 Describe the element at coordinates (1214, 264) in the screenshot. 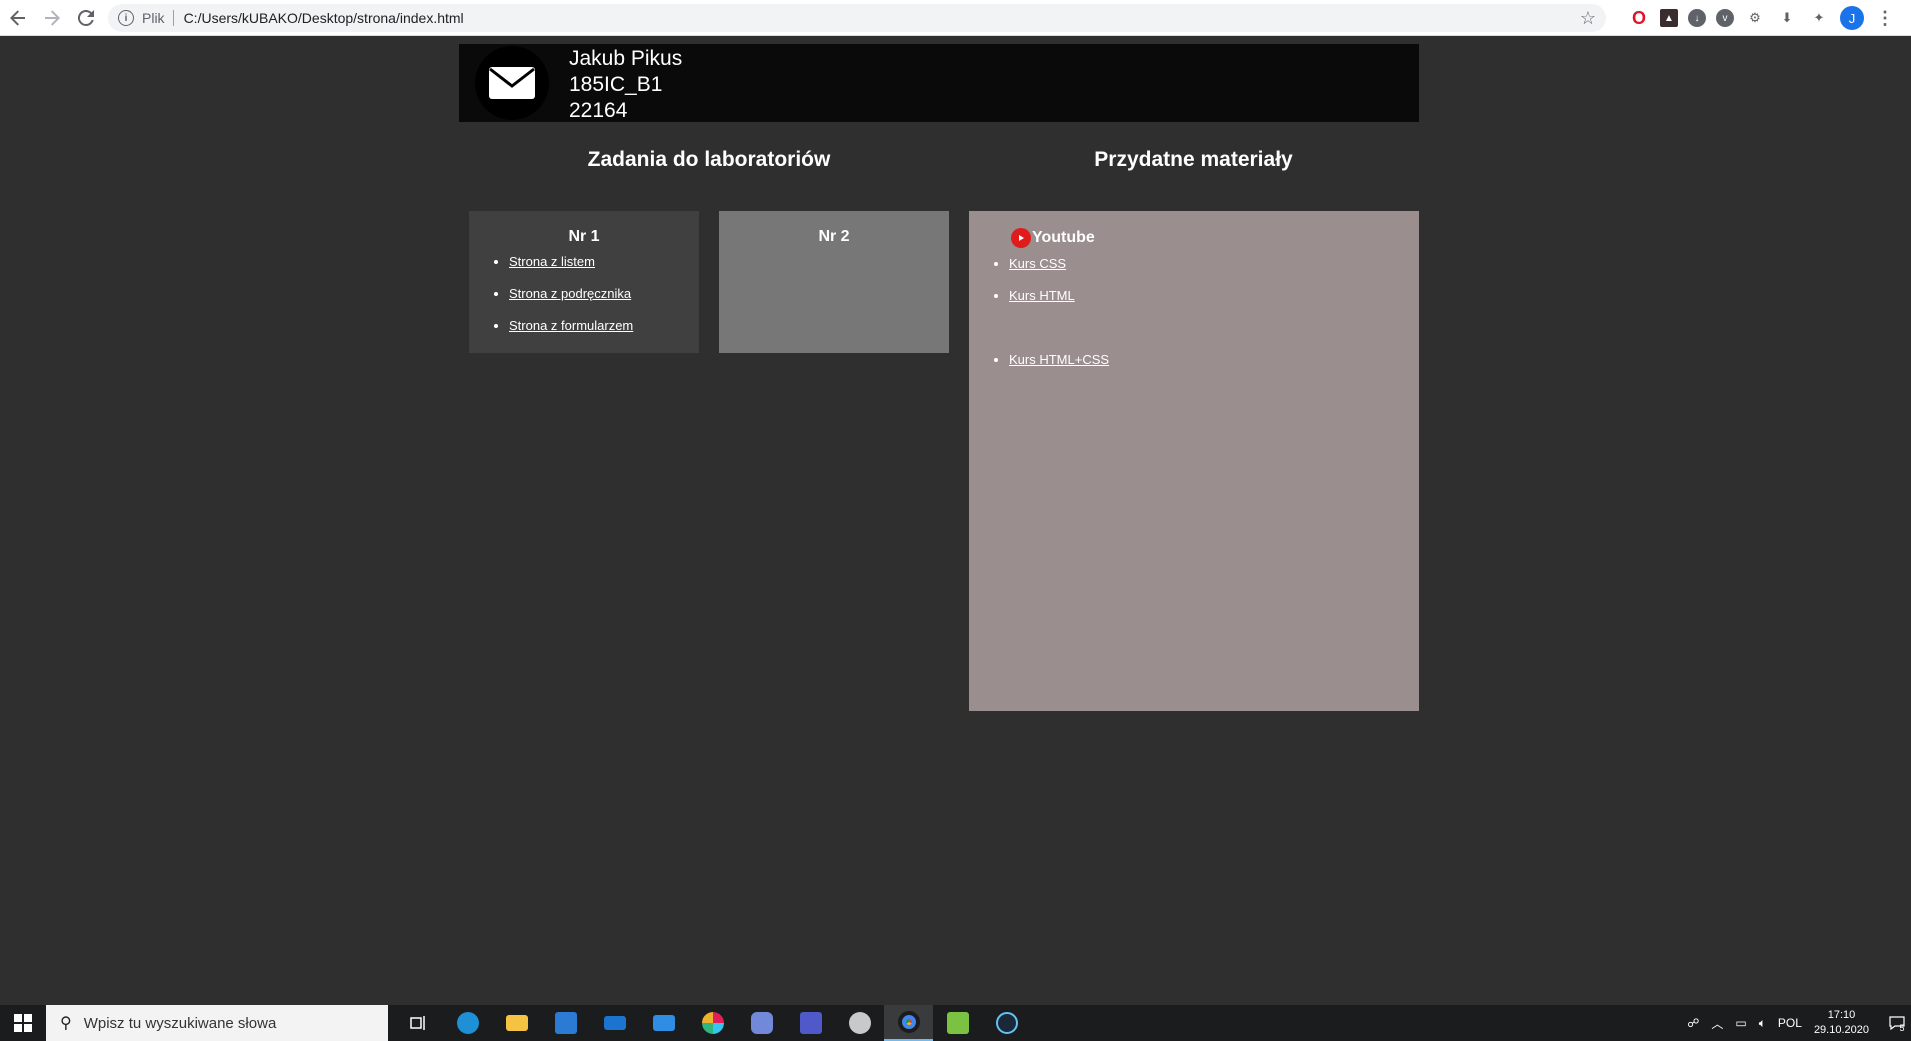

I see `list-item: Kurs CSS` at that location.